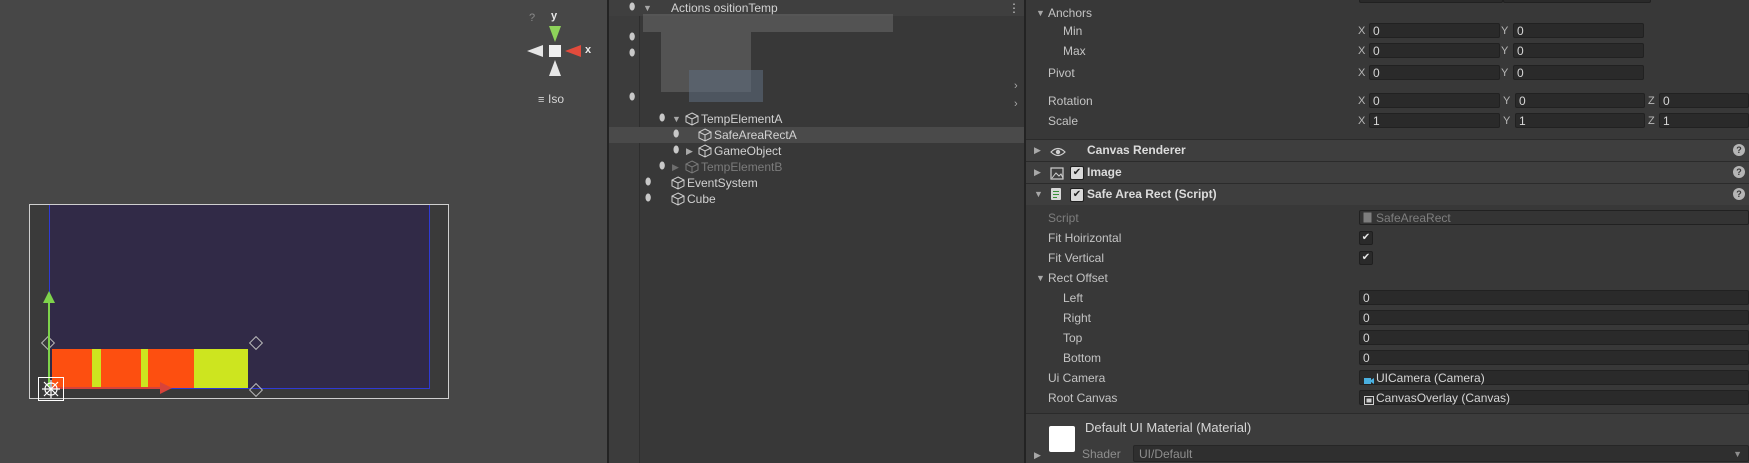 Image resolution: width=1749 pixels, height=463 pixels. Describe the element at coordinates (1434, 30) in the screenshot. I see `anchors-min-x-field: 0` at that location.